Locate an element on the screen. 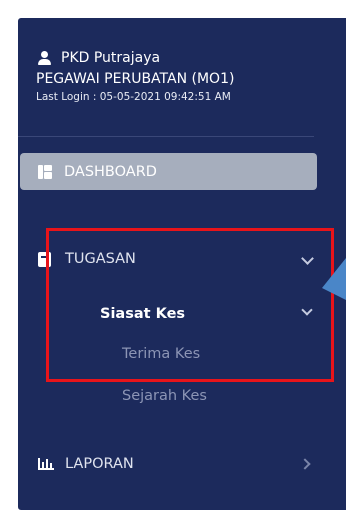  user-name-row: PKD Putrajaya is located at coordinates (186, 58).